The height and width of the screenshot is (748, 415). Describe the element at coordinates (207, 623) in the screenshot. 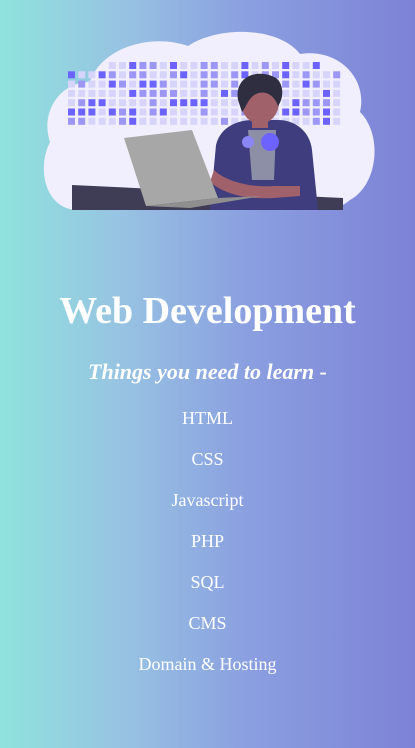

I see `topic-item-cms: CMS` at that location.